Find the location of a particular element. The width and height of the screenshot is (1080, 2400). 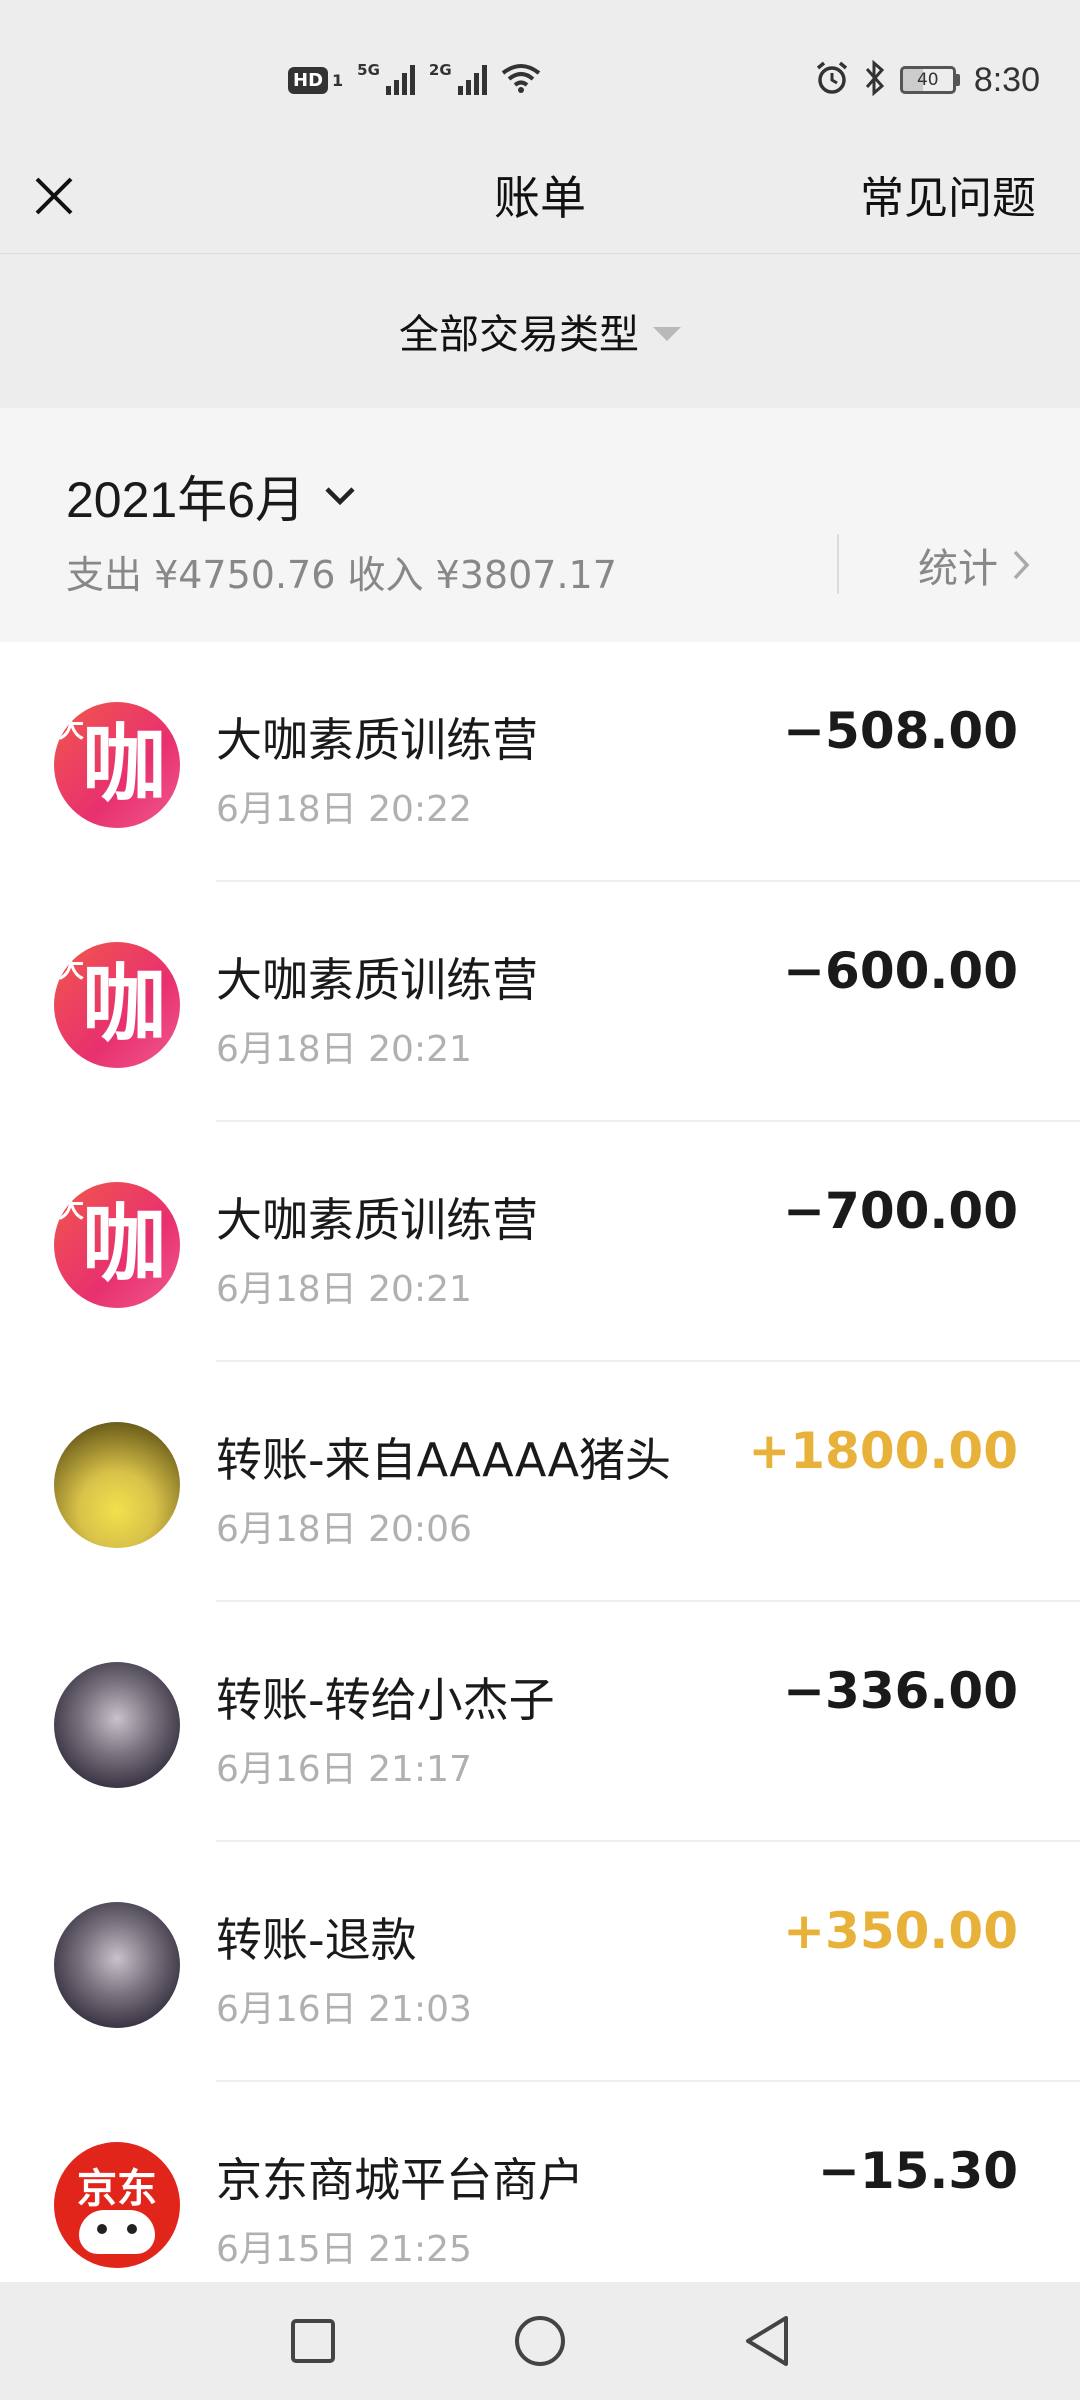

recents-button is located at coordinates (313, 2341).